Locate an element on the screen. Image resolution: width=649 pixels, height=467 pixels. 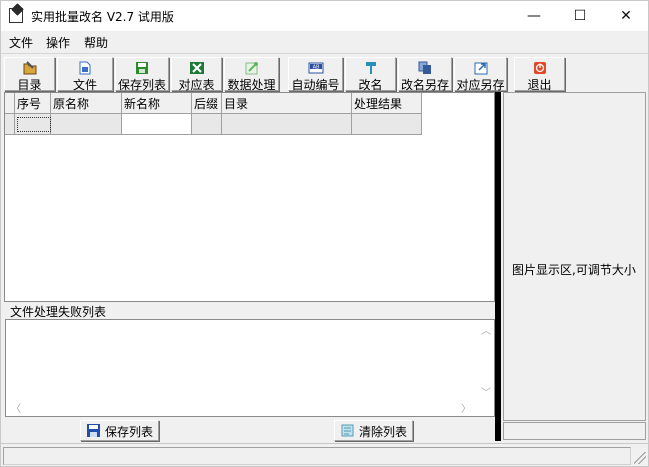
clear-icon is located at coordinates (347, 430).